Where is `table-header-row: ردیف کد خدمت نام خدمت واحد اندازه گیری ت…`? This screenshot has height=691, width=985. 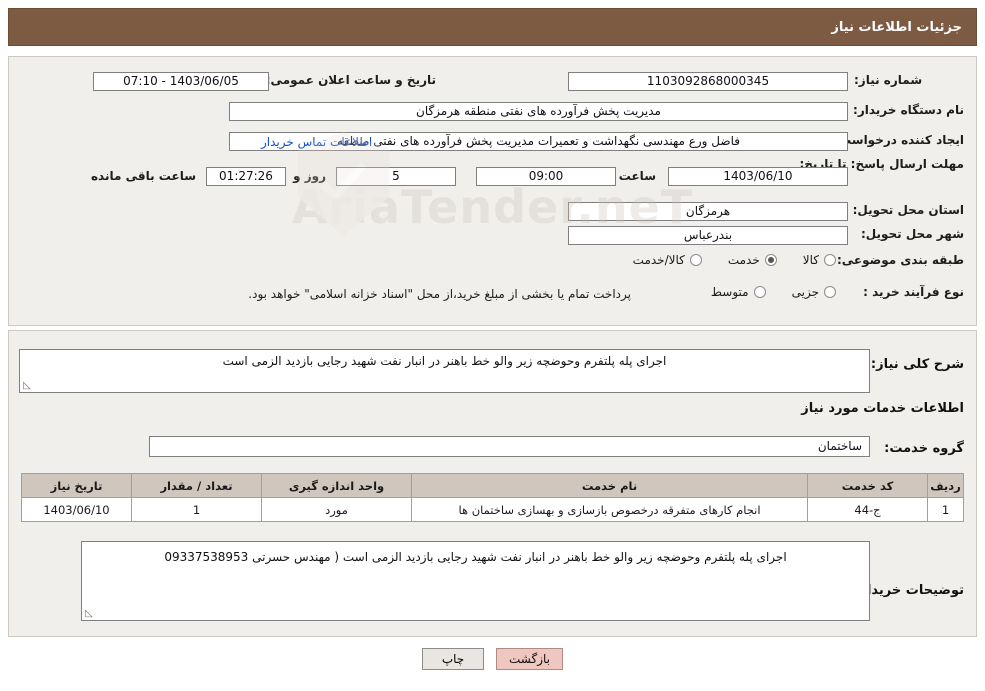 table-header-row: ردیف کد خدمت نام خدمت واحد اندازه گیری ت… is located at coordinates (492, 485).